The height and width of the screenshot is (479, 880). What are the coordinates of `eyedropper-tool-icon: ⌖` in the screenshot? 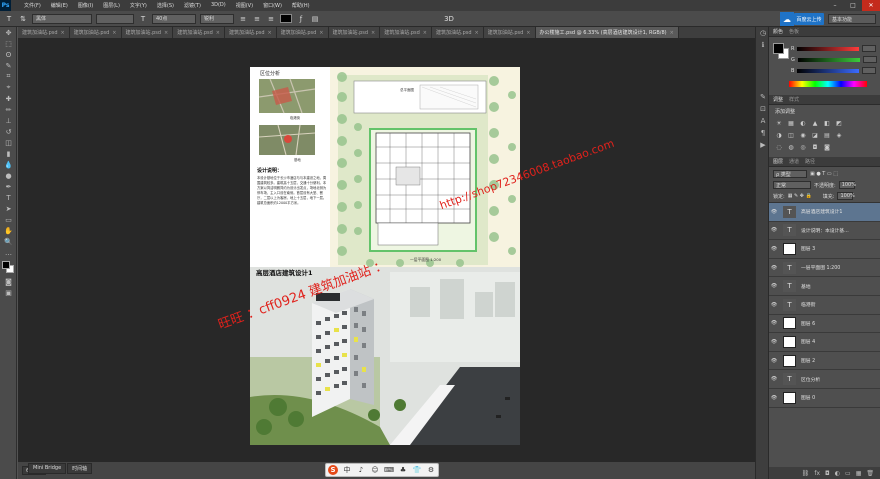 It's located at (8, 87).